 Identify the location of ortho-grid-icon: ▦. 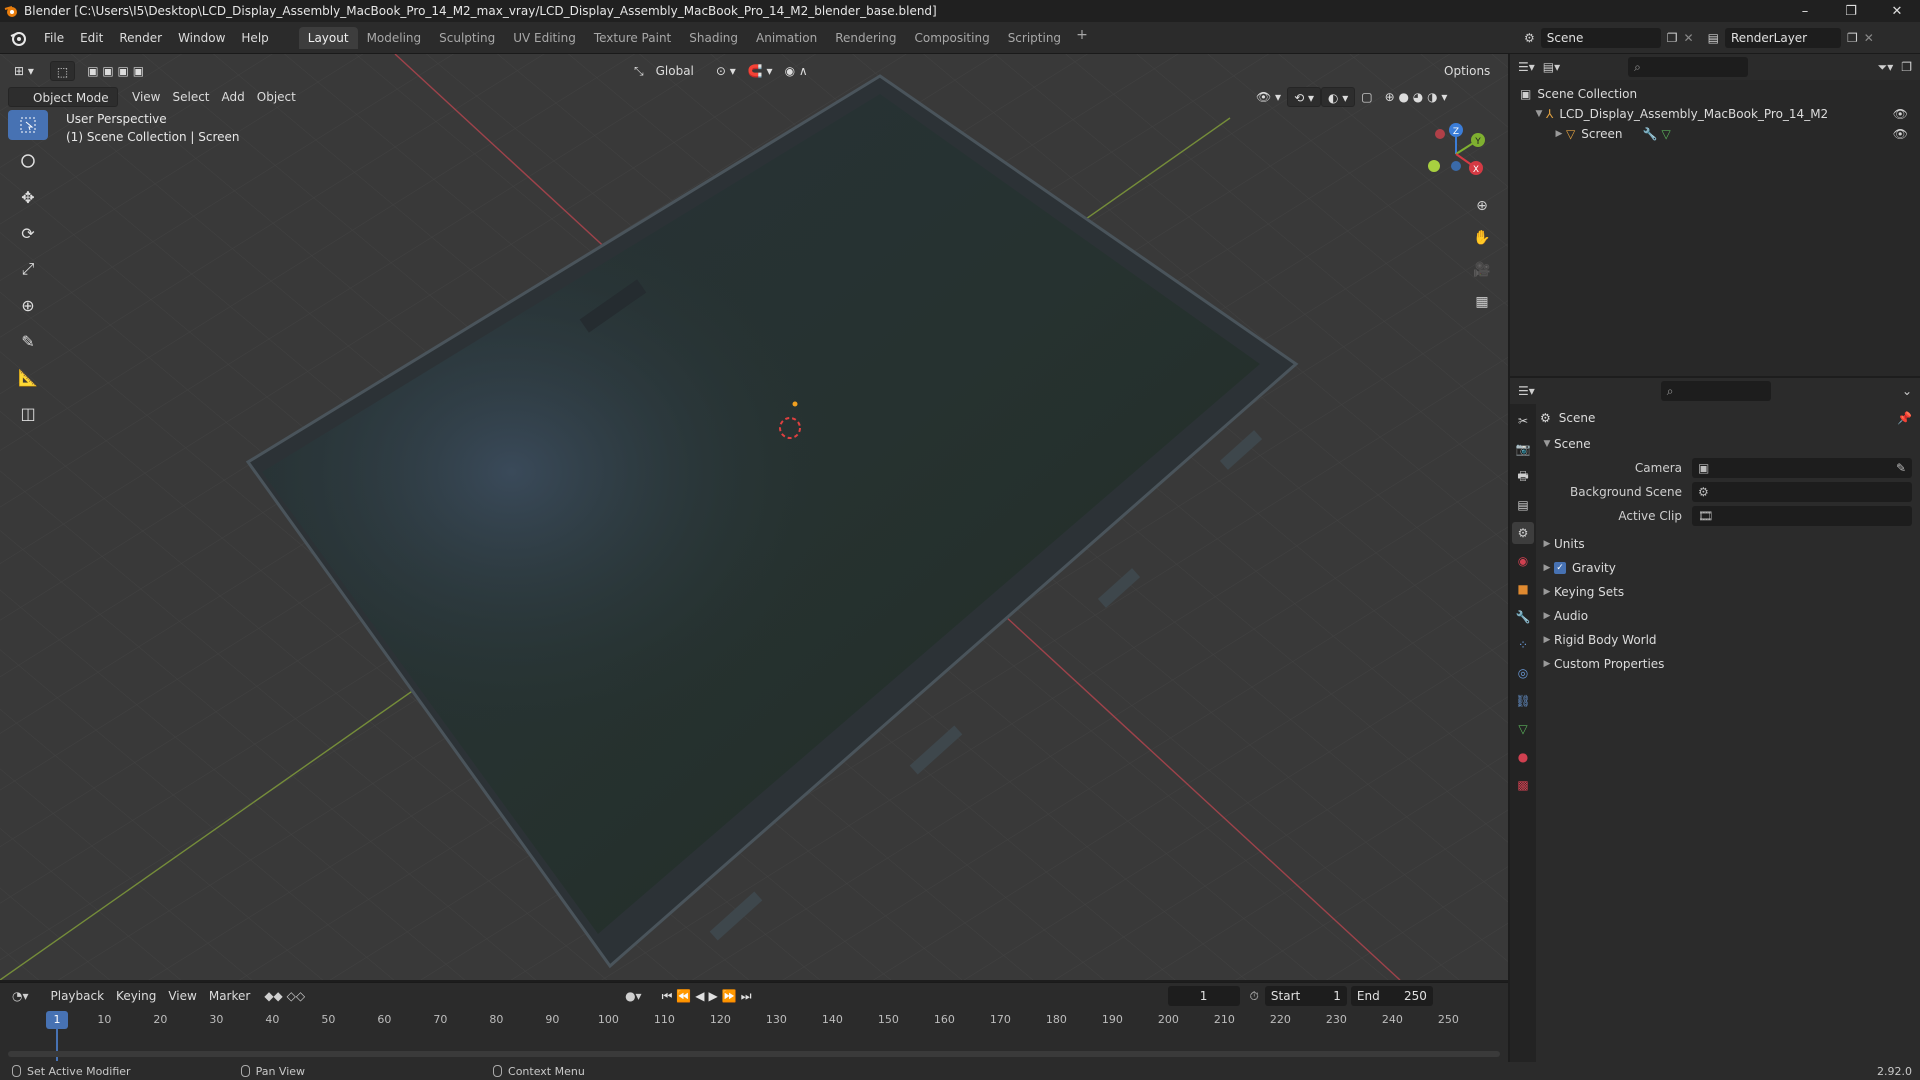
(1482, 302).